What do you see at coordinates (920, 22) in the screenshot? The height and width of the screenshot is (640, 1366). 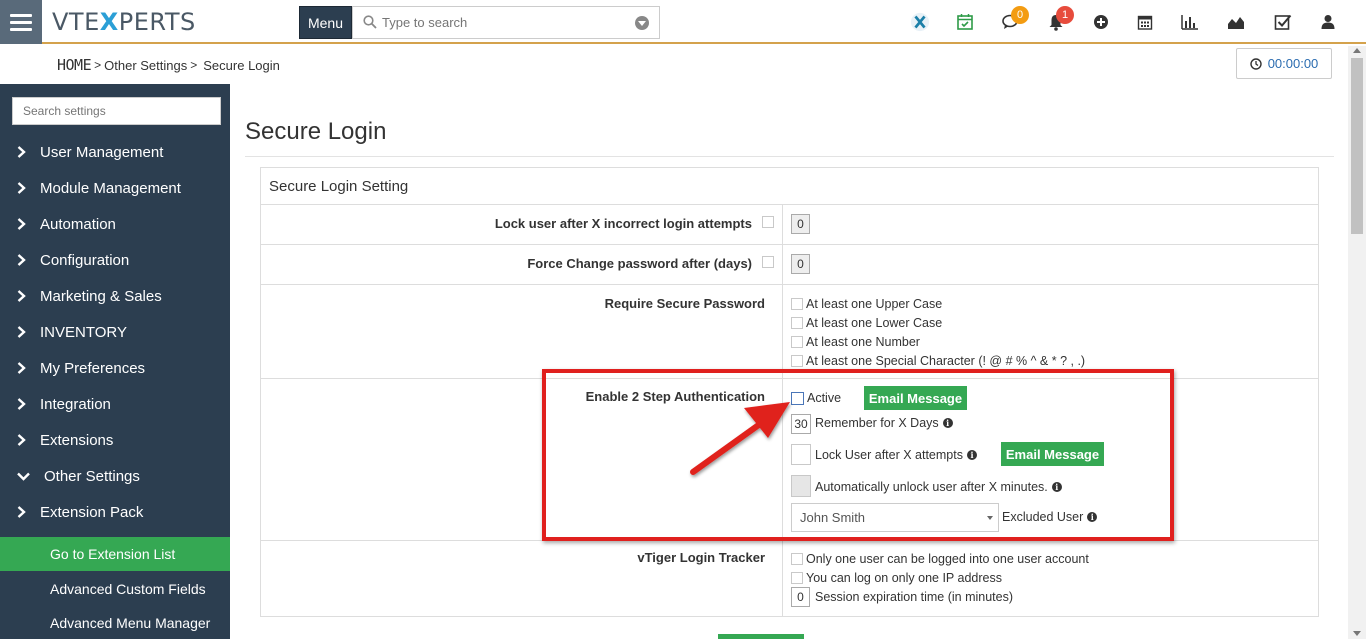 I see `vtiger-x-icon` at bounding box center [920, 22].